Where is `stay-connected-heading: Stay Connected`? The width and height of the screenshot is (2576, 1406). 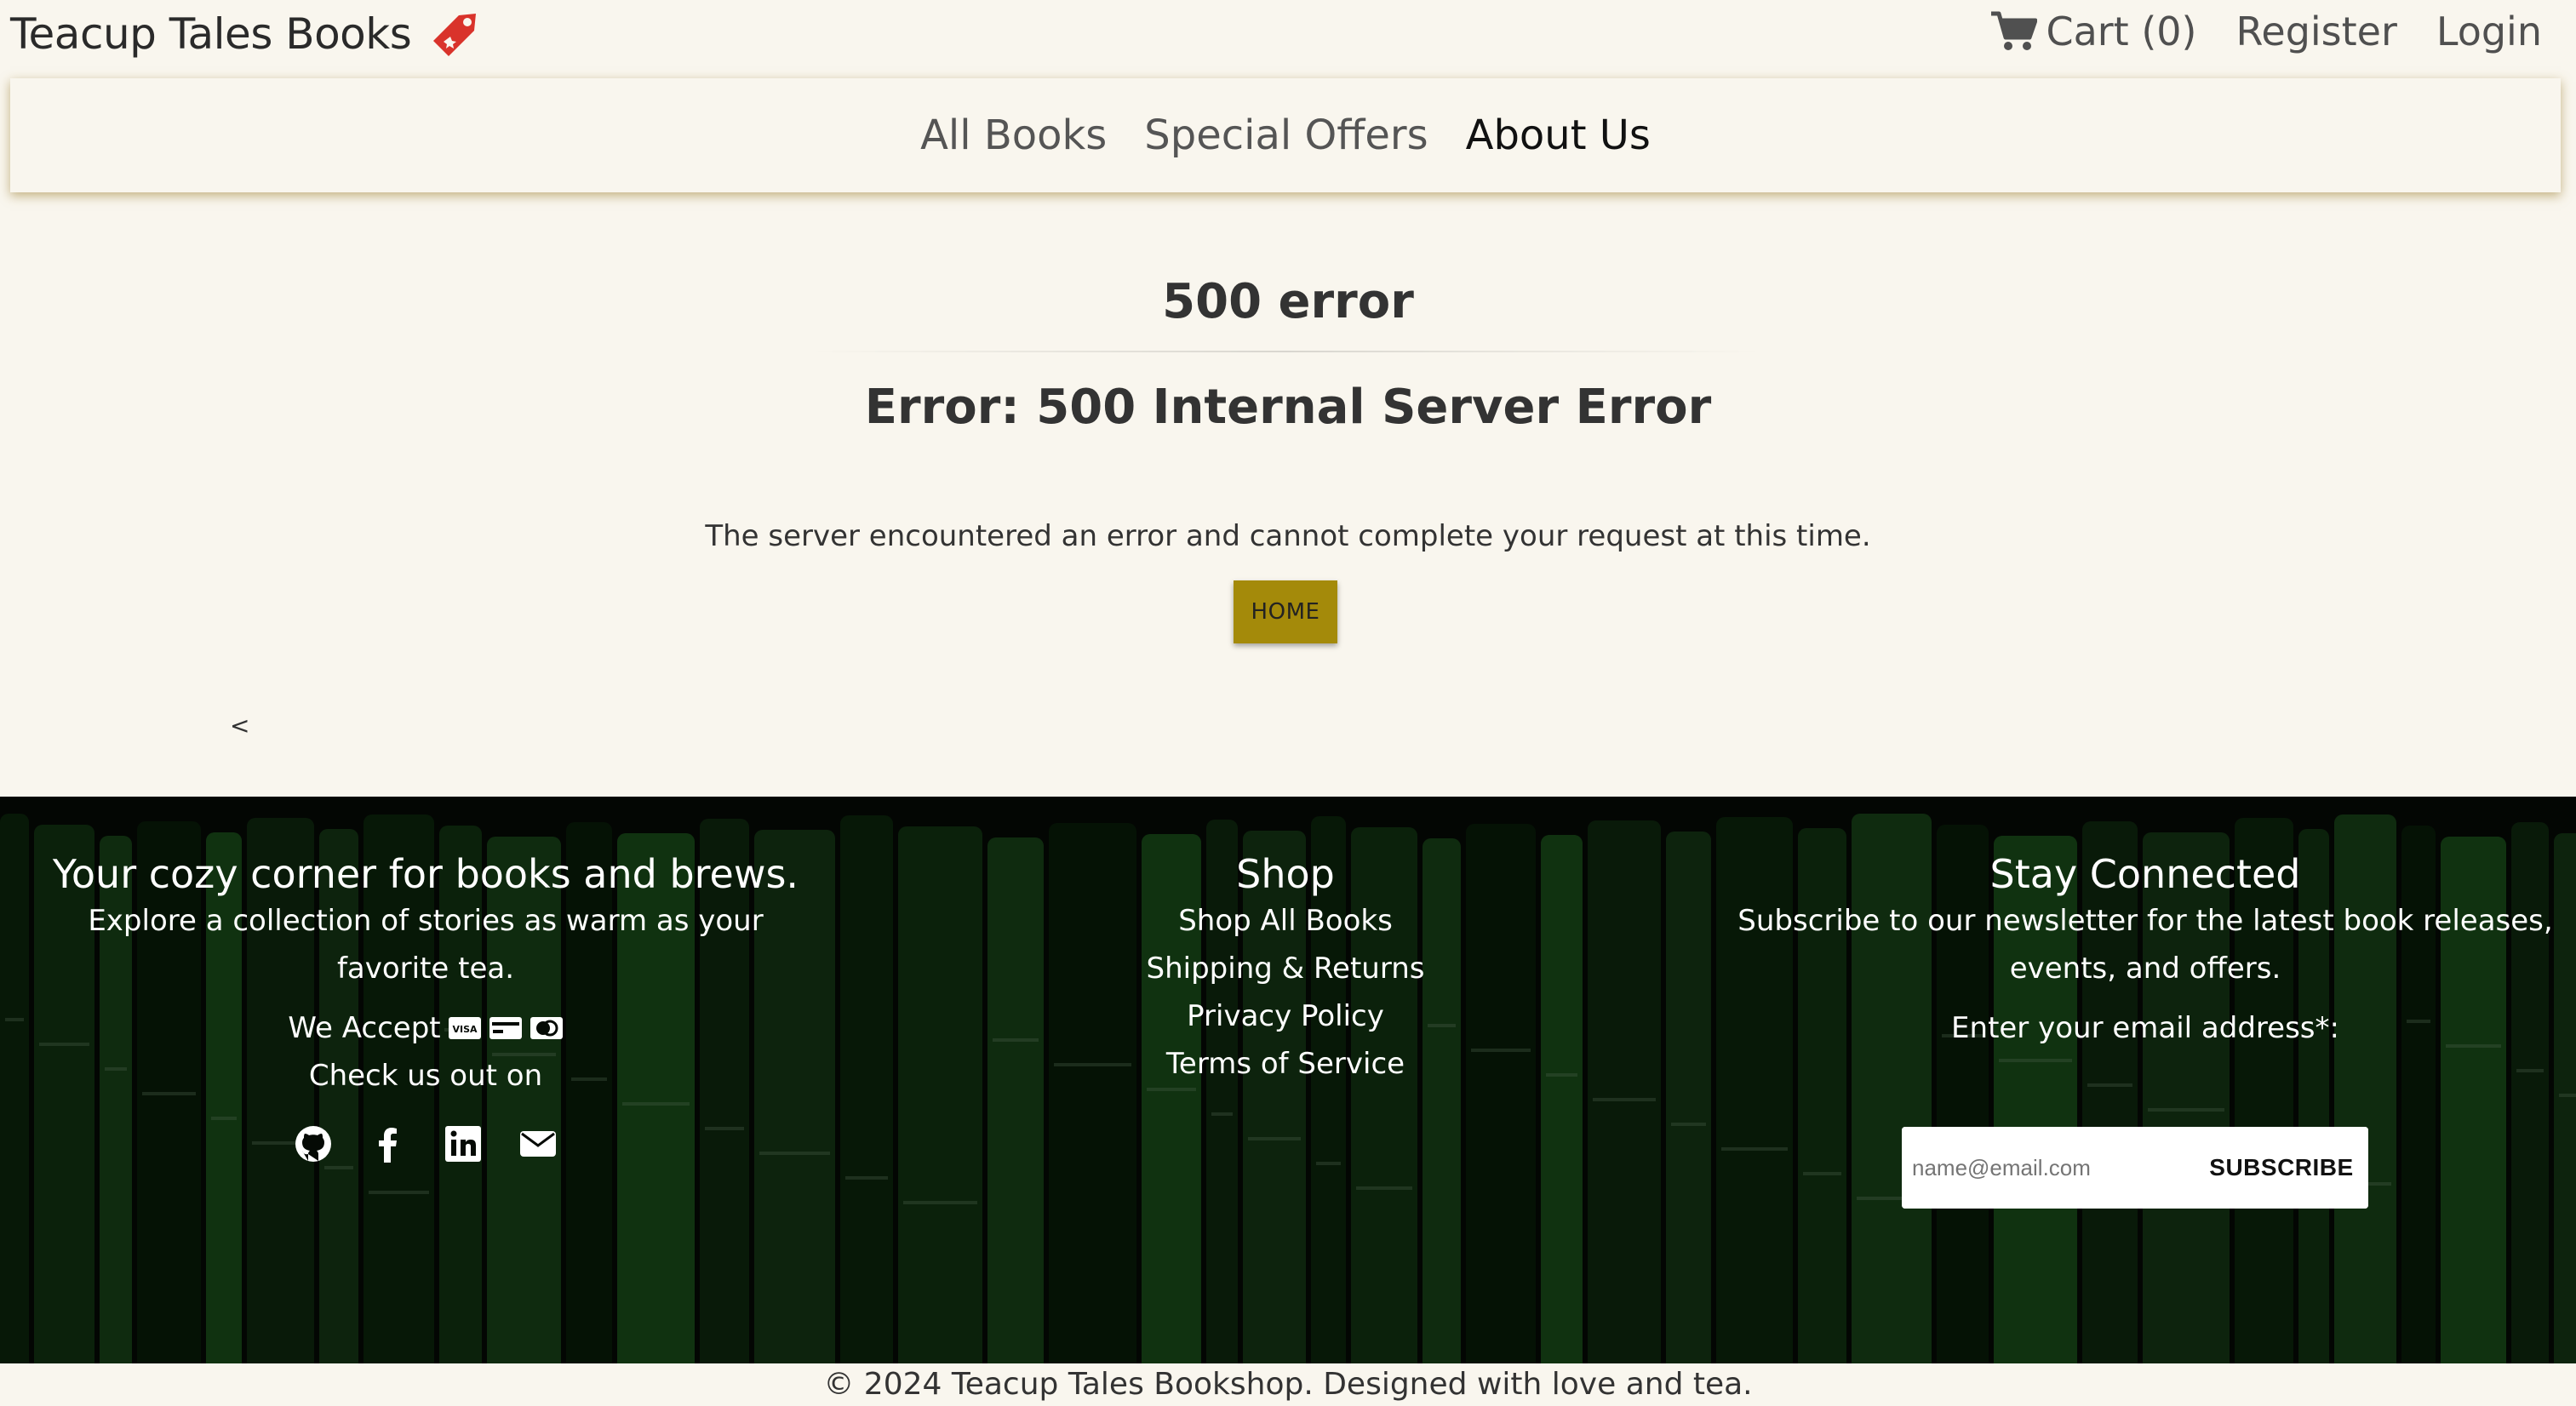 stay-connected-heading: Stay Connected is located at coordinates (2145, 874).